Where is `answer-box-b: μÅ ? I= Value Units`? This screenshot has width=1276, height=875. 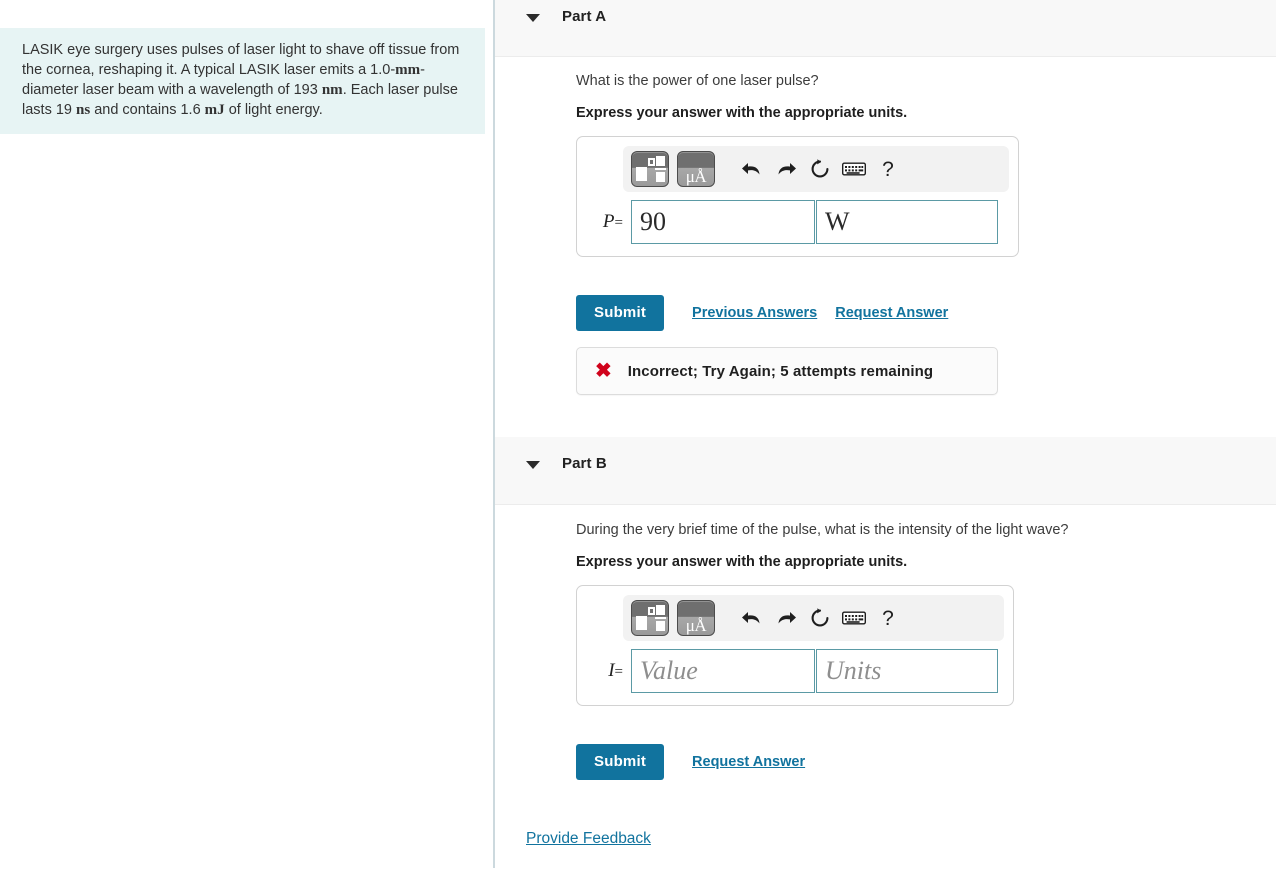
answer-box-b: μÅ ? I= Value Units is located at coordinates (795, 645).